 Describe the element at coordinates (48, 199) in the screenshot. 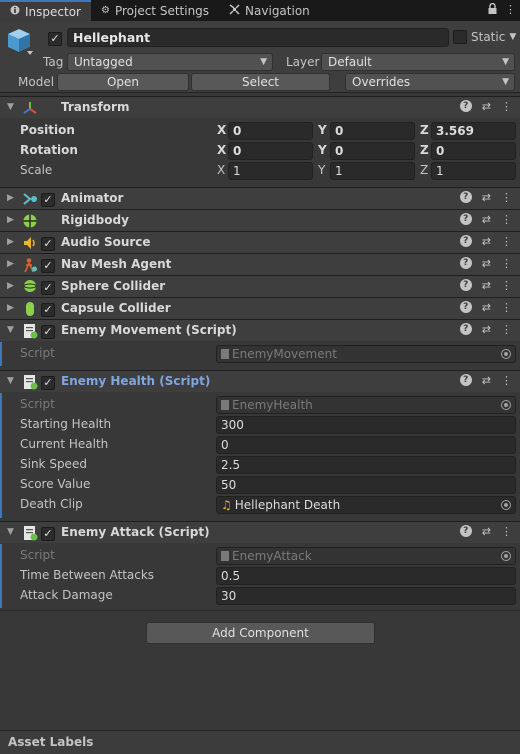

I see `animator-enabled-checkbox: ✓` at that location.